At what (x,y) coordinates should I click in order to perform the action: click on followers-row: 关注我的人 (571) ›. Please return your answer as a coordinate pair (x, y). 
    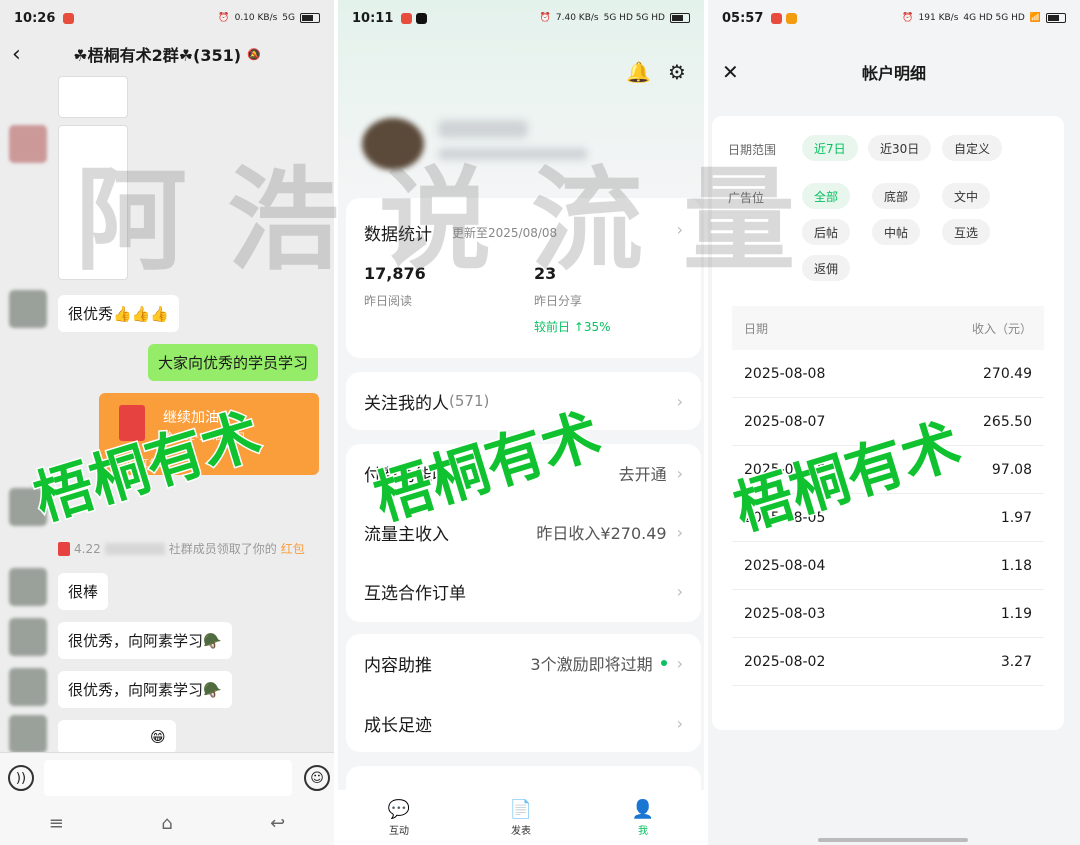
    Looking at the image, I should click on (523, 401).